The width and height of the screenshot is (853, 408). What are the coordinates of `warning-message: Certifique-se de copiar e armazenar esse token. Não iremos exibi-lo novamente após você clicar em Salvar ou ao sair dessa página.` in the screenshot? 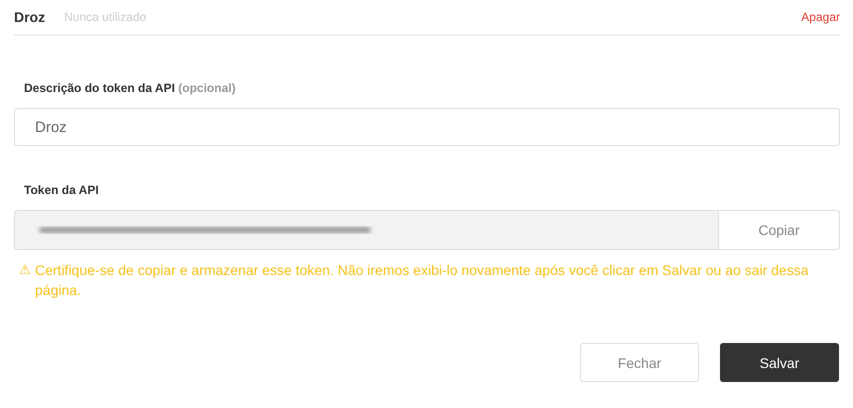 It's located at (422, 280).